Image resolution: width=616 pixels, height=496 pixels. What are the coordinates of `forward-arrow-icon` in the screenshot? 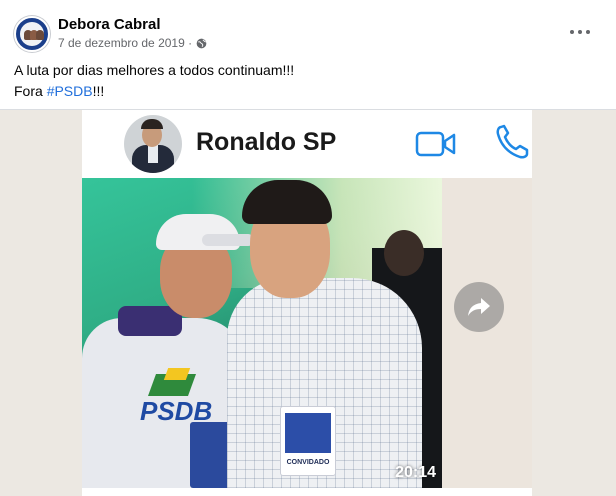 It's located at (479, 307).